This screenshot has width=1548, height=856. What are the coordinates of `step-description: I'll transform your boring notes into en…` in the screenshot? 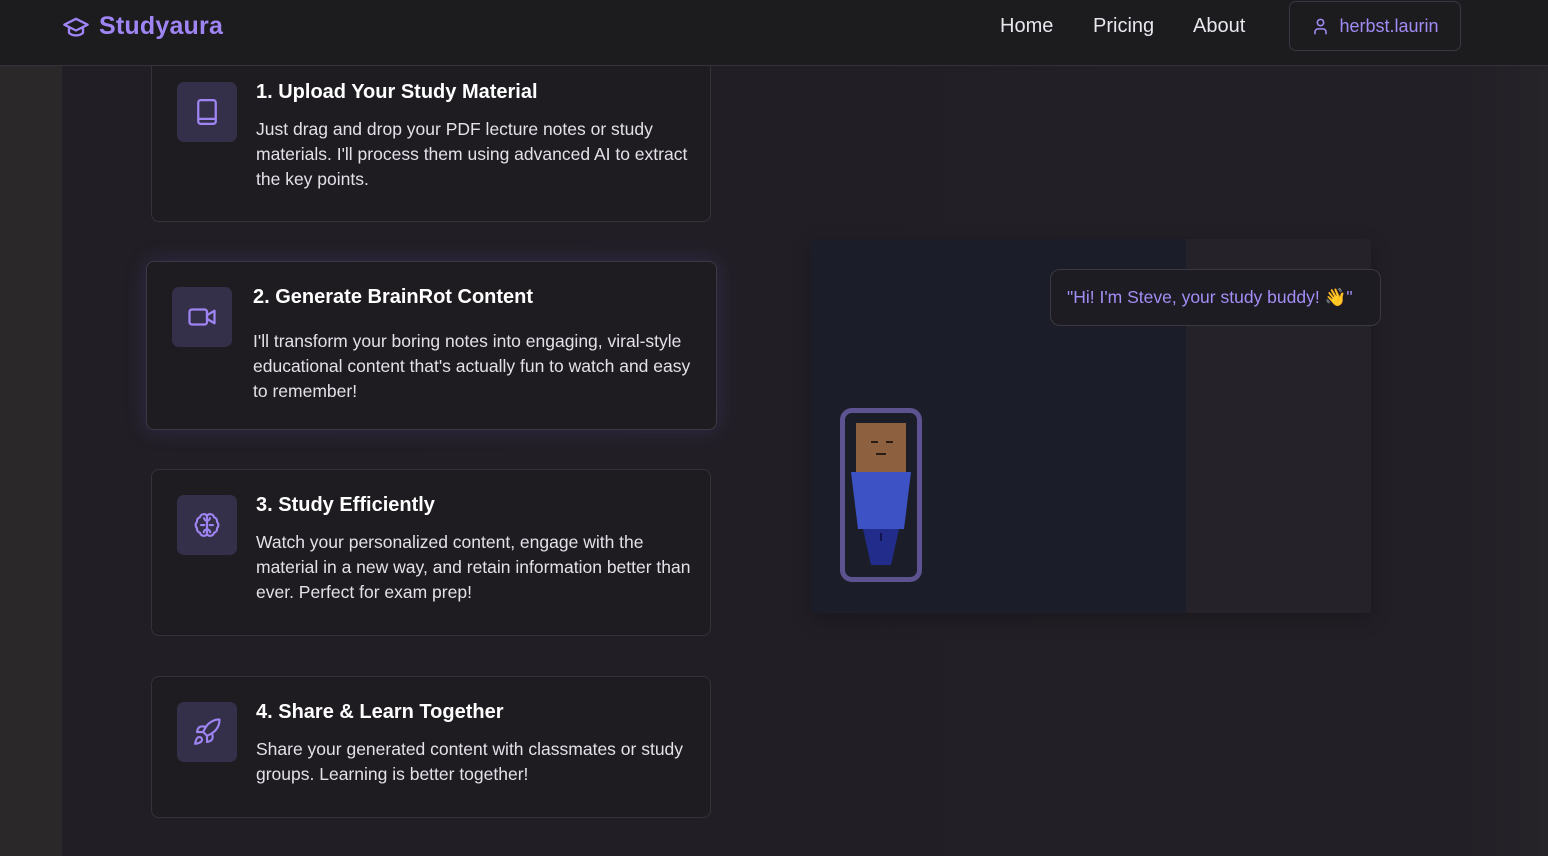 It's located at (472, 366).